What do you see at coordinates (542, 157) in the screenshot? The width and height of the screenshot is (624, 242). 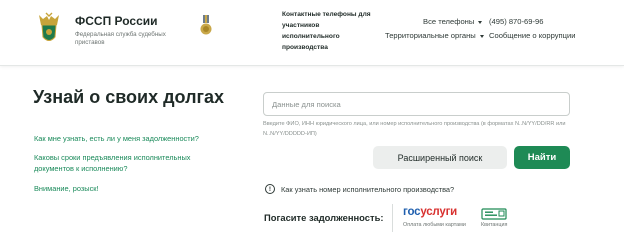 I see `find-button: Найти` at bounding box center [542, 157].